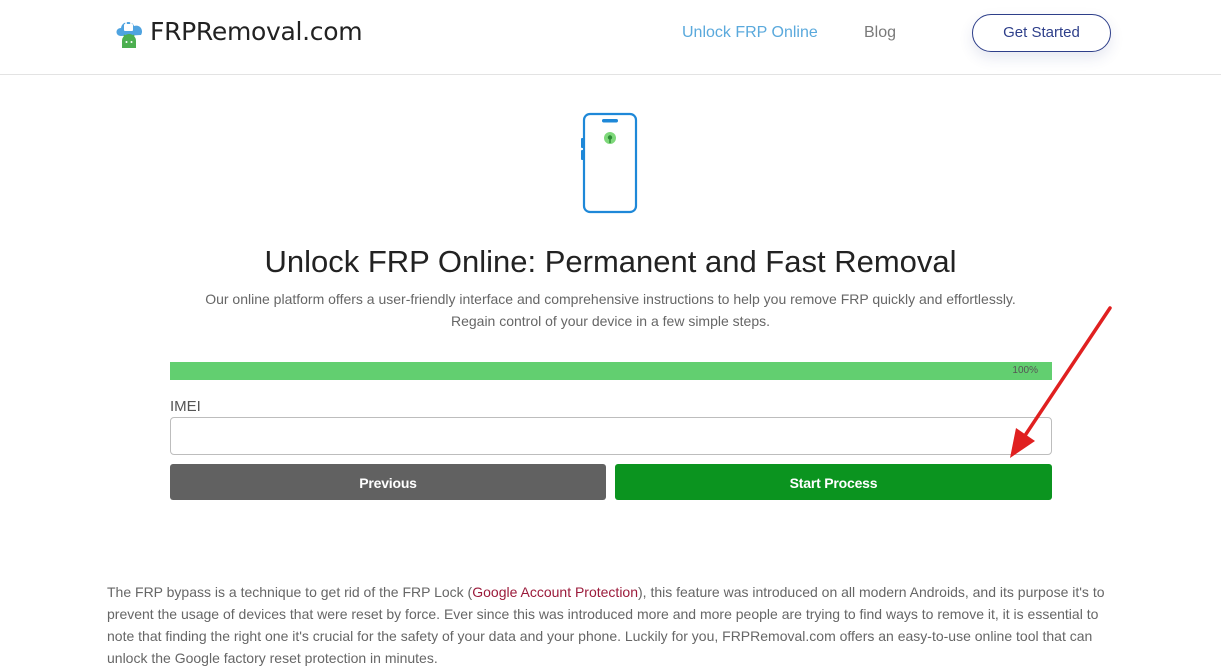 This screenshot has height=669, width=1221. Describe the element at coordinates (1041, 33) in the screenshot. I see `get-started-button: Get Started` at that location.